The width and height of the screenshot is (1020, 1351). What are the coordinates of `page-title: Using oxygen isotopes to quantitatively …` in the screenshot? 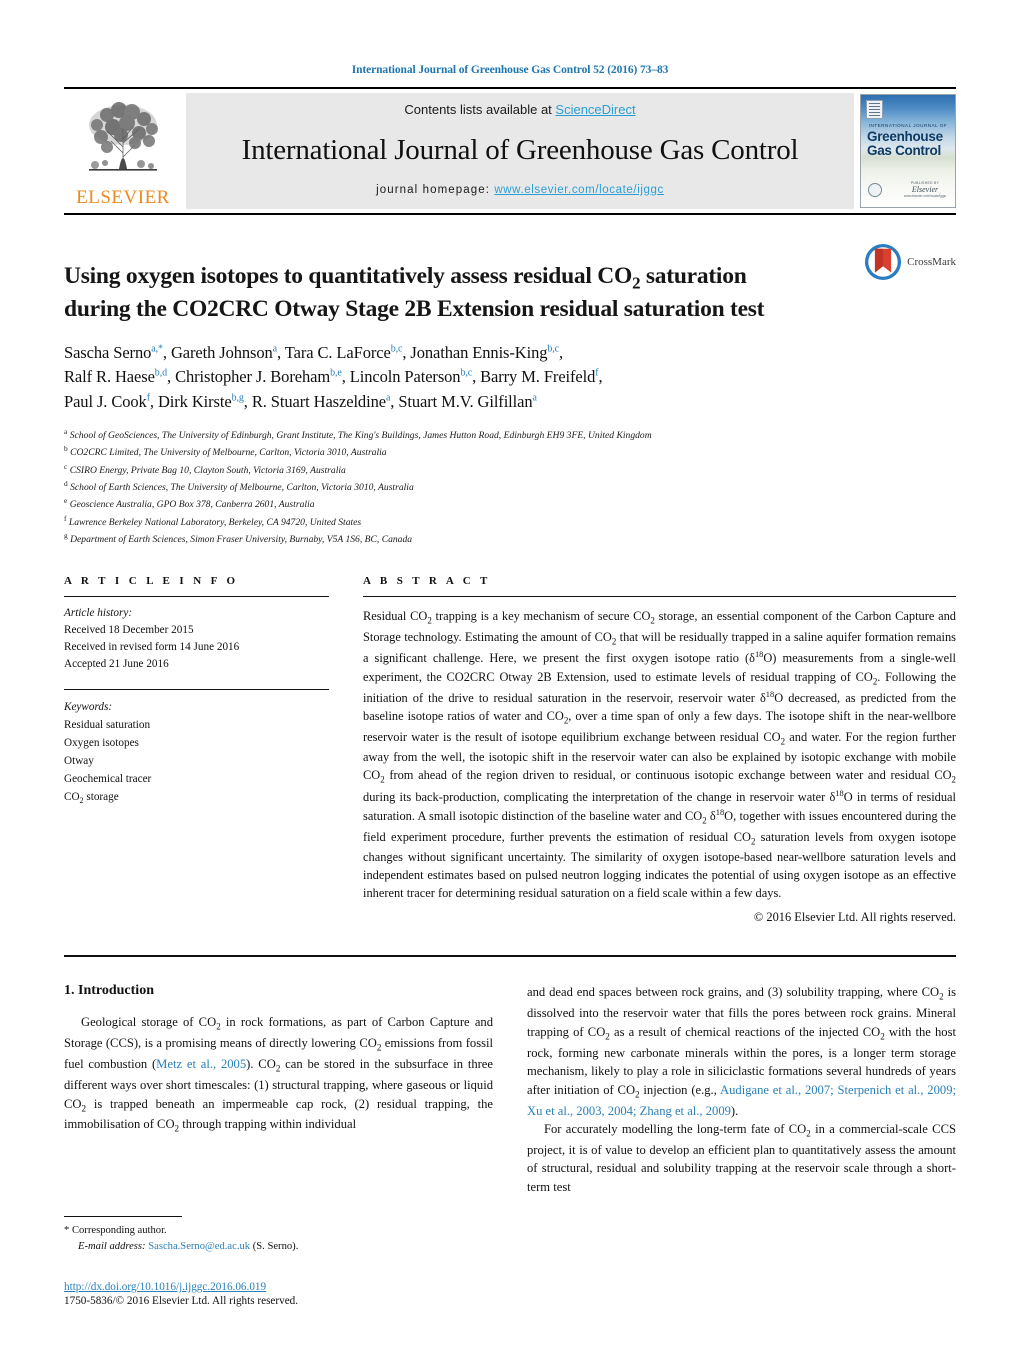 It's located at (449, 293).